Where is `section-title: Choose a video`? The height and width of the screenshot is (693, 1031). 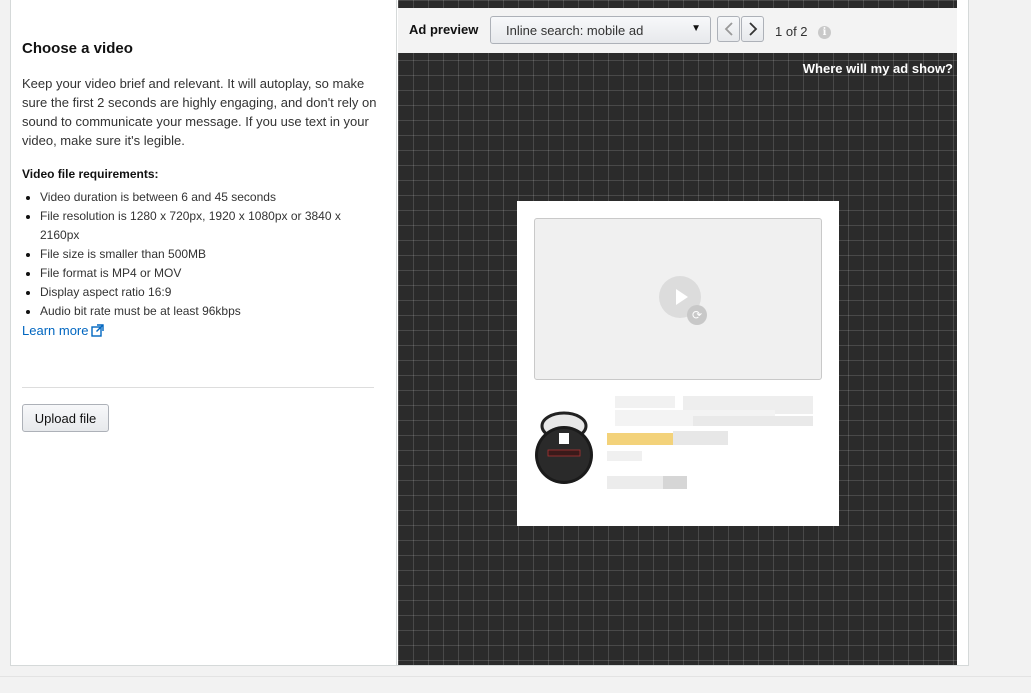 section-title: Choose a video is located at coordinates (77, 48).